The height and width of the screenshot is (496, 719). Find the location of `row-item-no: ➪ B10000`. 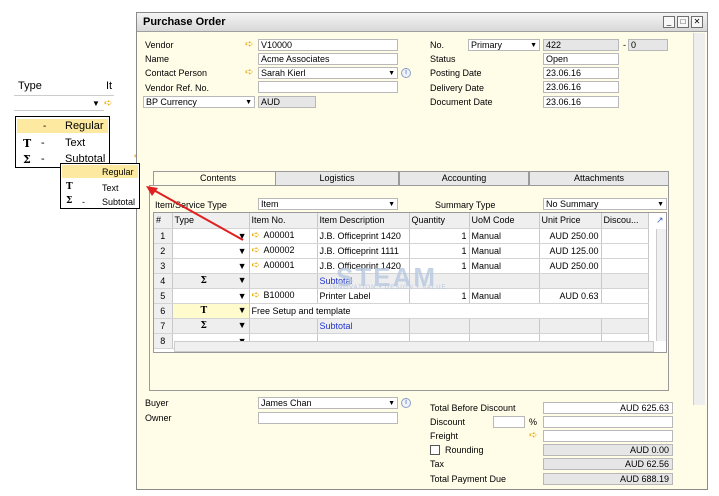

row-item-no: ➪ B10000 is located at coordinates (283, 296).